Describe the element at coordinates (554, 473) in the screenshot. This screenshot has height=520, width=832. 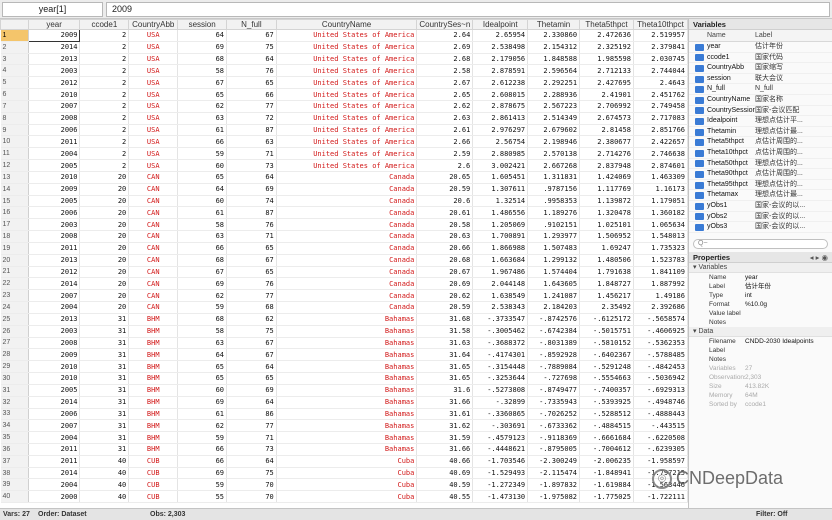
I see `data-cell: -2.115474` at that location.